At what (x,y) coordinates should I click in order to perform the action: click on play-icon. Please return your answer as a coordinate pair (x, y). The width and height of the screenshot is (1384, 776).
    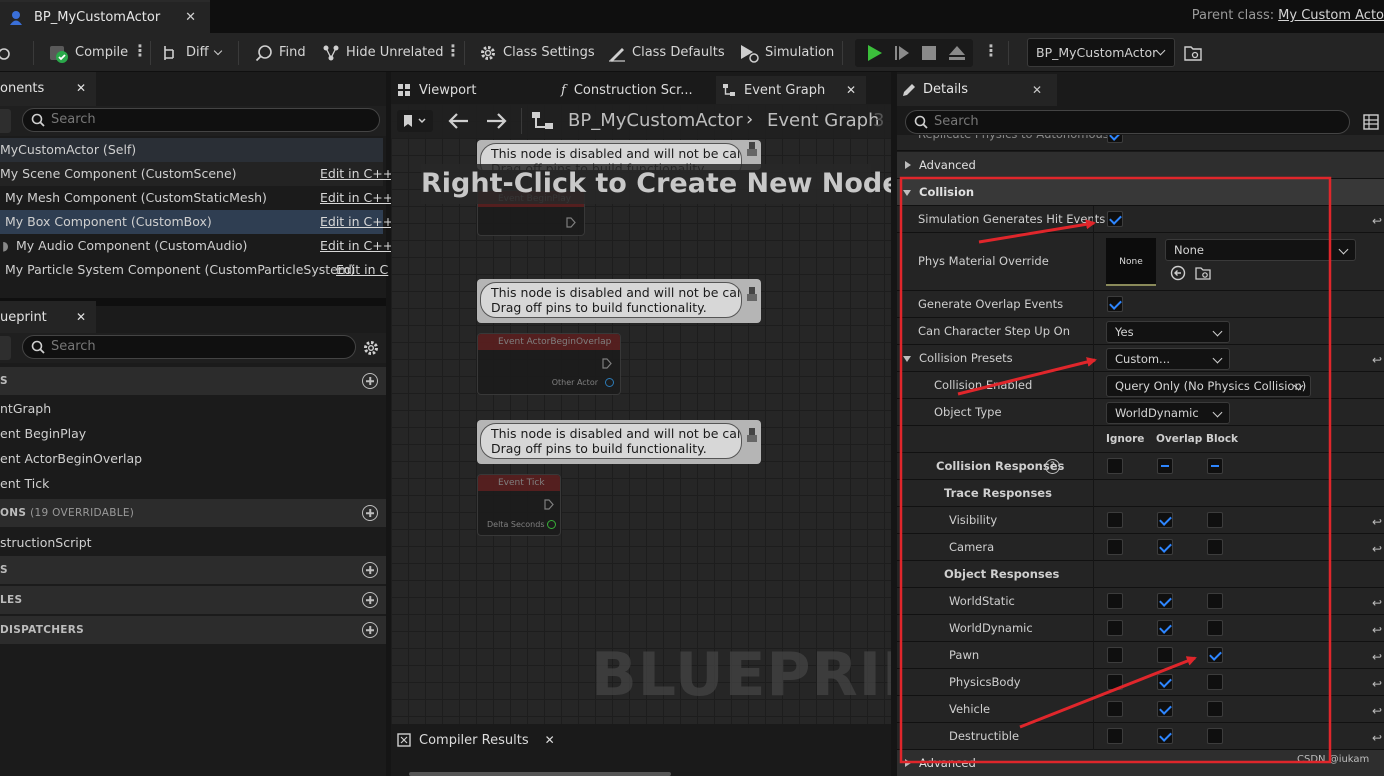
    Looking at the image, I should click on (874, 53).